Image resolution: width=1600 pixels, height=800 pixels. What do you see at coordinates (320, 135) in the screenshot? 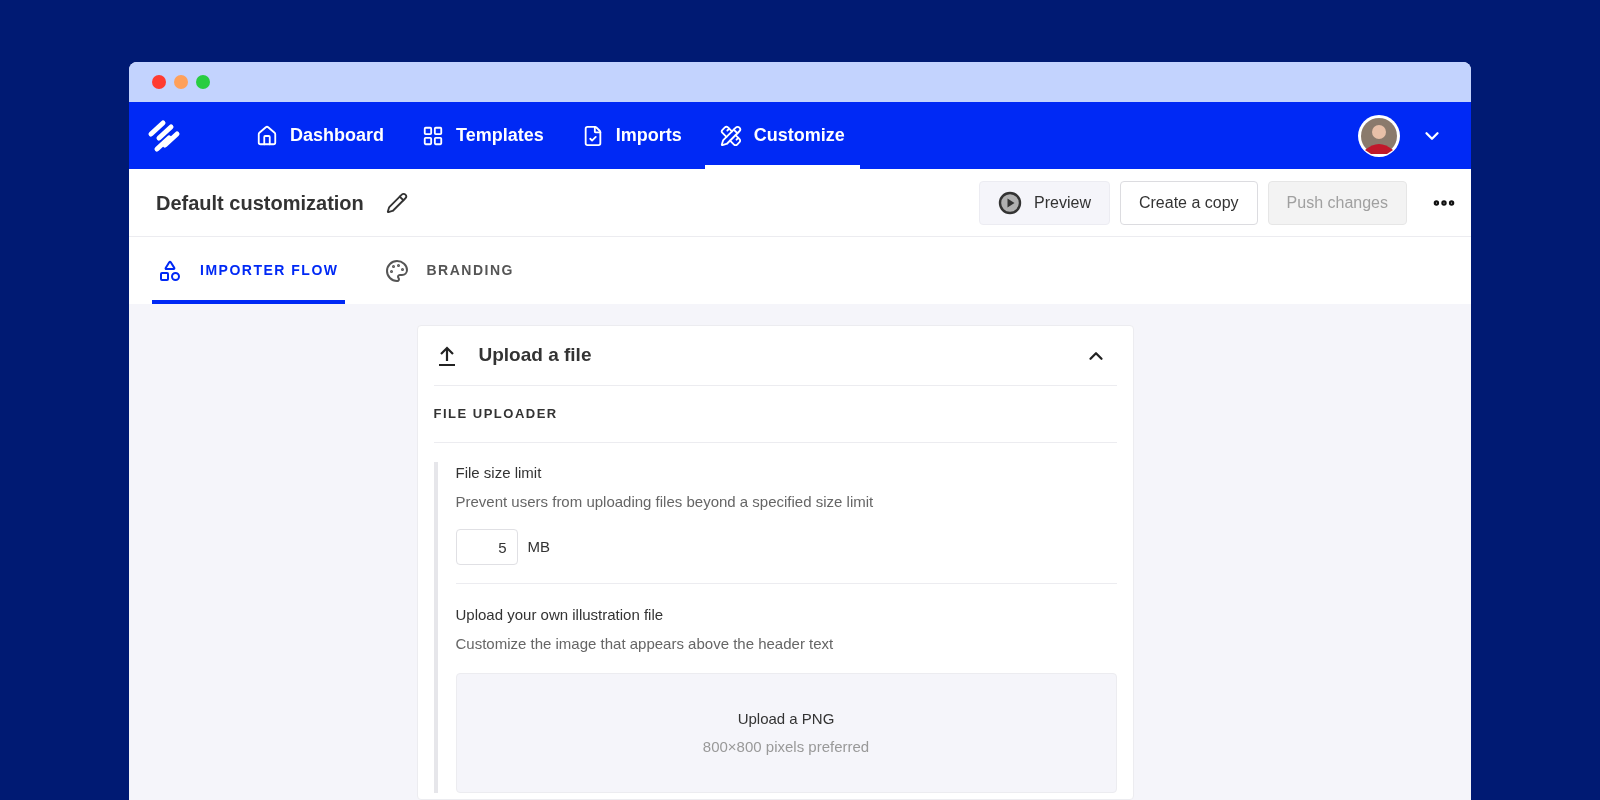
I see `nav-item: Dashboard` at bounding box center [320, 135].